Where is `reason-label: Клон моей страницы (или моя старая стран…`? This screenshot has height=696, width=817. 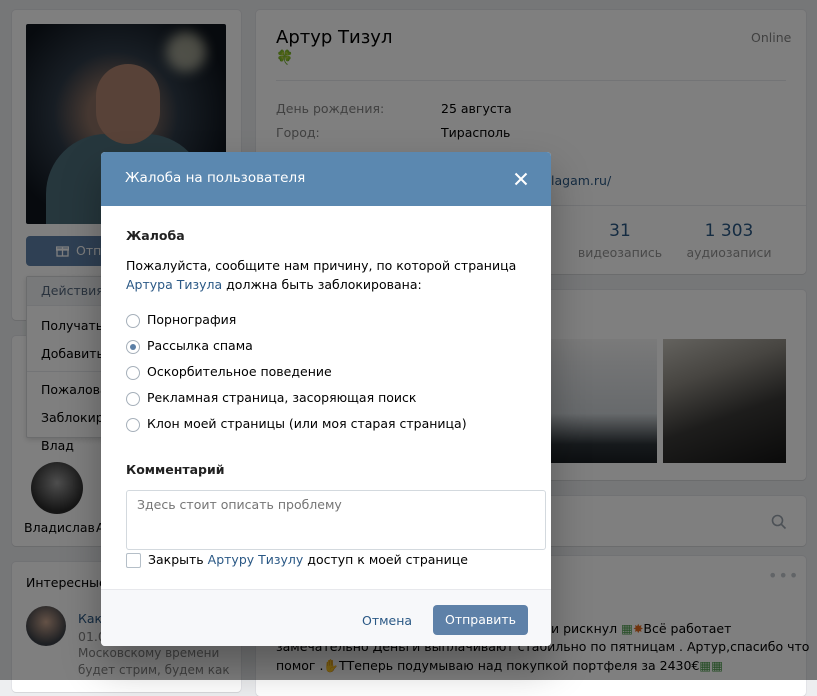
reason-label: Клон моей страницы (или моя старая стран… is located at coordinates (307, 423).